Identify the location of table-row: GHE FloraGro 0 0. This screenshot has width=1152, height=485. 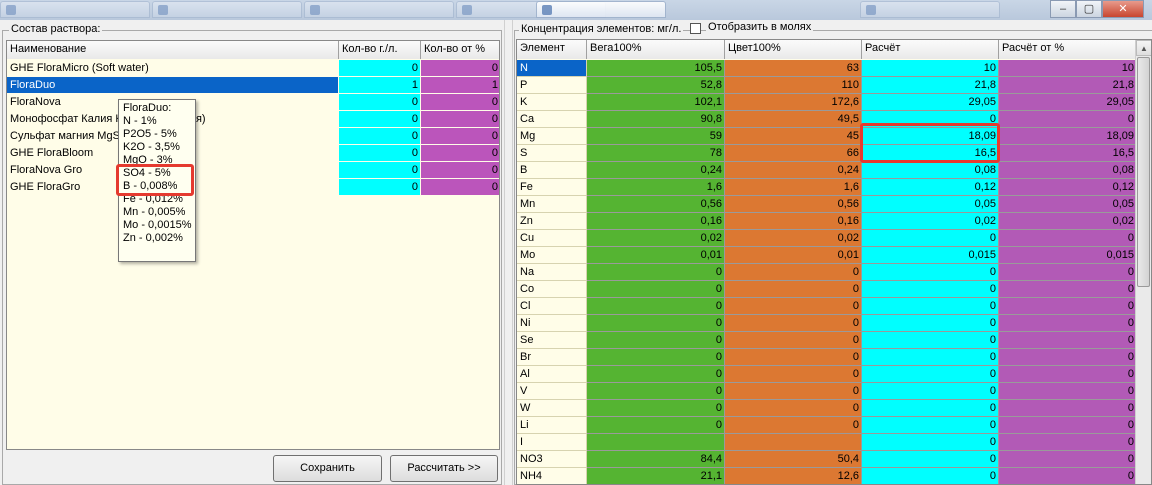
(253, 187).